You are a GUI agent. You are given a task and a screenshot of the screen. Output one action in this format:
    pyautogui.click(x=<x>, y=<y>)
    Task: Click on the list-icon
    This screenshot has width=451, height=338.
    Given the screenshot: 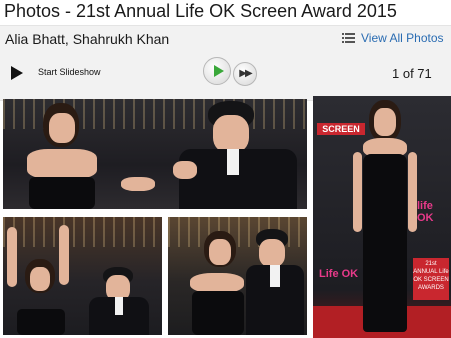 What is the action you would take?
    pyautogui.click(x=348, y=38)
    